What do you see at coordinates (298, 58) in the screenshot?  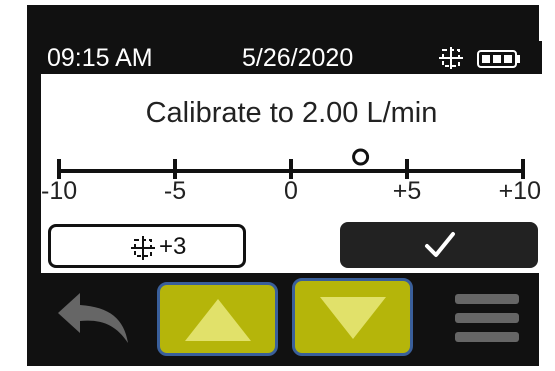 I see `status-date: 5/26/2020` at bounding box center [298, 58].